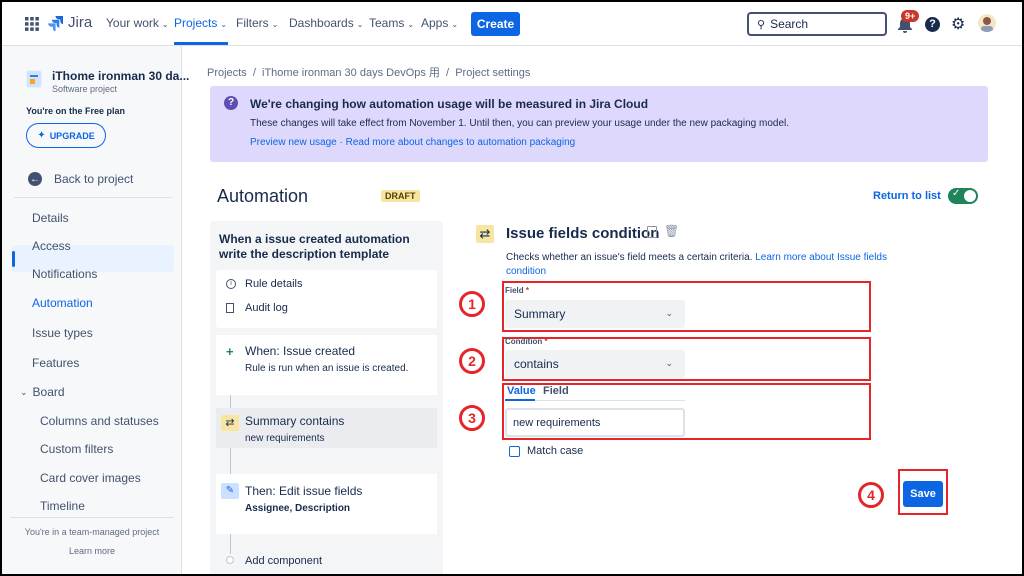 This screenshot has height=576, width=1024. Describe the element at coordinates (293, 142) in the screenshot. I see `preview-usage-link: Preview new usage` at that location.